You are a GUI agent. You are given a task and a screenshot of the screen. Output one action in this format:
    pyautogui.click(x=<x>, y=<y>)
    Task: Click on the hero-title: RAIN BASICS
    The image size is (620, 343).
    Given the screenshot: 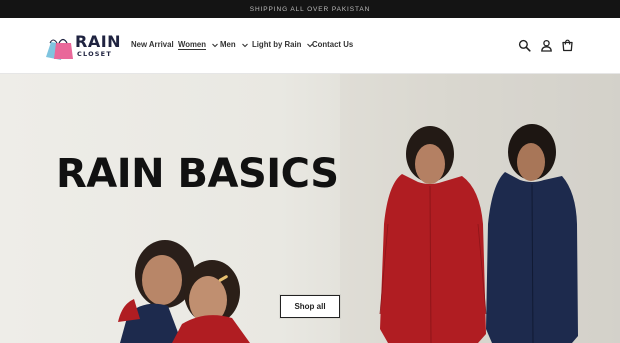 What is the action you would take?
    pyautogui.click(x=197, y=174)
    